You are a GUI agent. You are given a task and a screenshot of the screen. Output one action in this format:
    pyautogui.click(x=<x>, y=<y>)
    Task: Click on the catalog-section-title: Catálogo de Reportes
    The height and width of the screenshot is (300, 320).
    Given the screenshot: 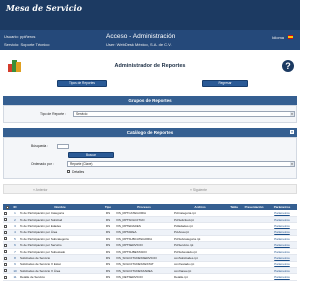 What is the action you would take?
    pyautogui.click(x=150, y=132)
    